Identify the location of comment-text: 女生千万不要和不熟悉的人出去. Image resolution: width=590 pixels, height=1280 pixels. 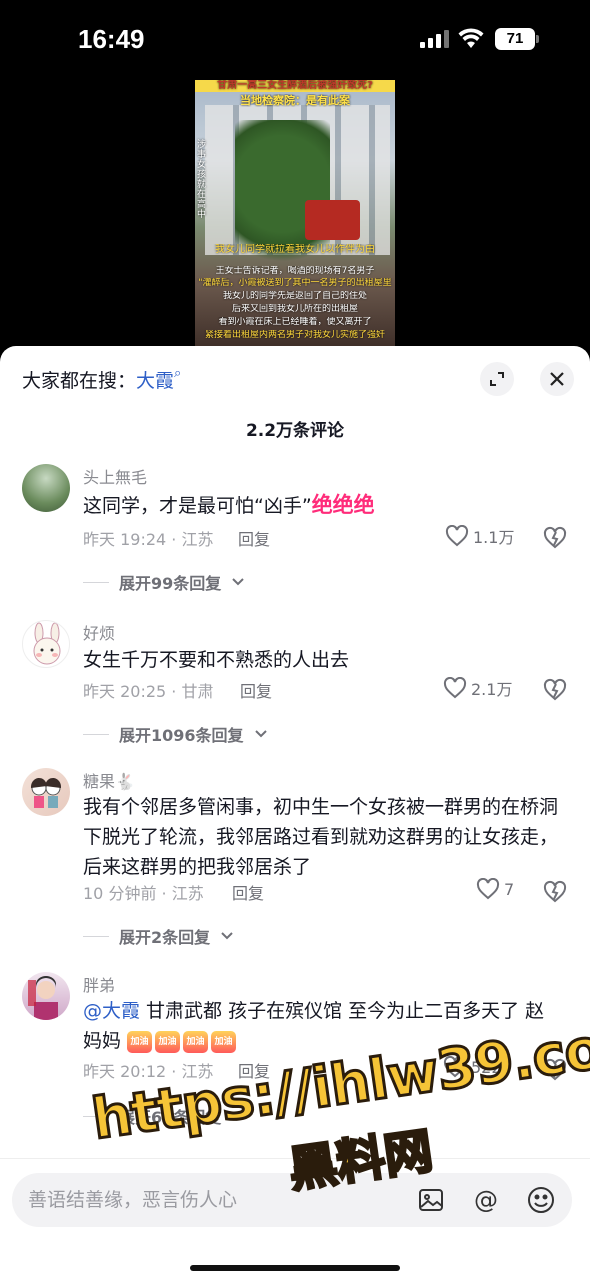
(216, 660).